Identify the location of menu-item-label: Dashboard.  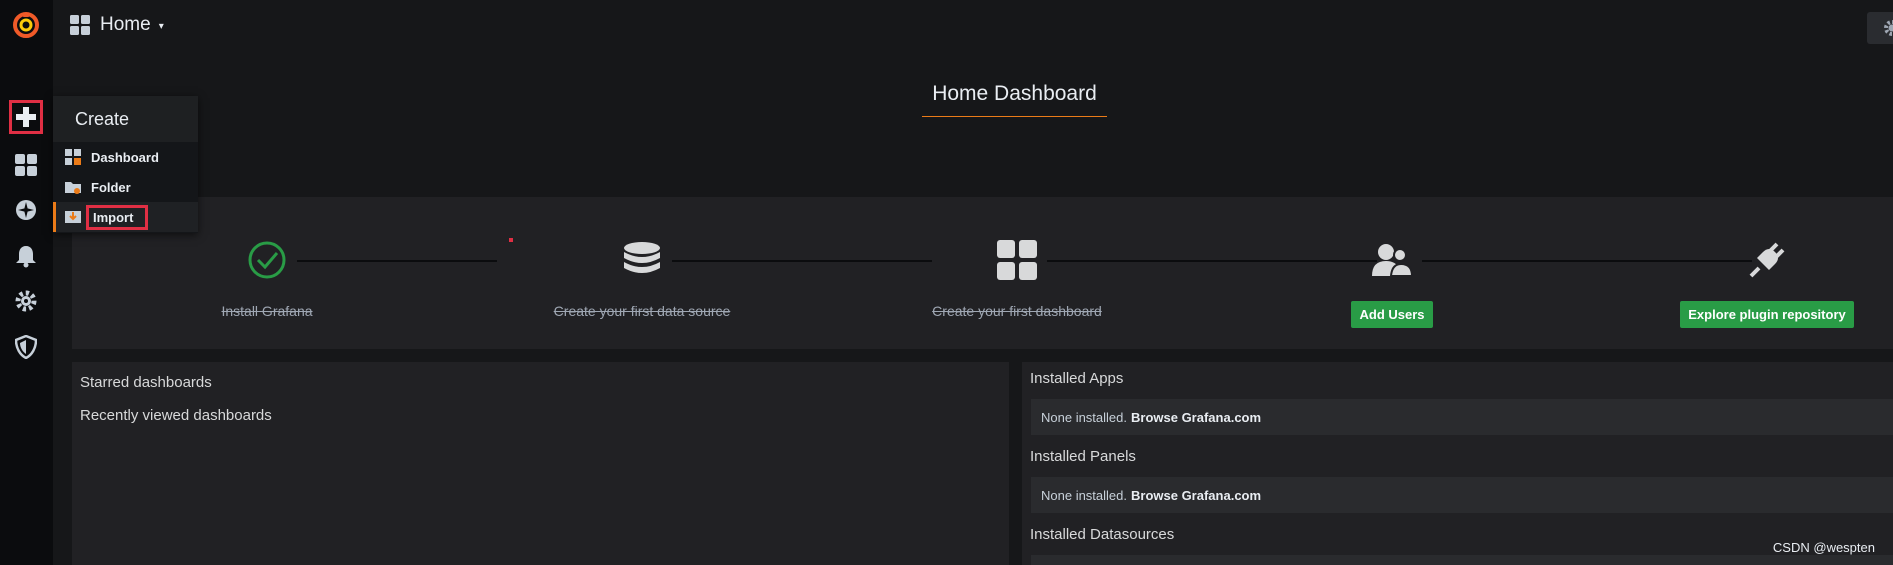
(125, 157).